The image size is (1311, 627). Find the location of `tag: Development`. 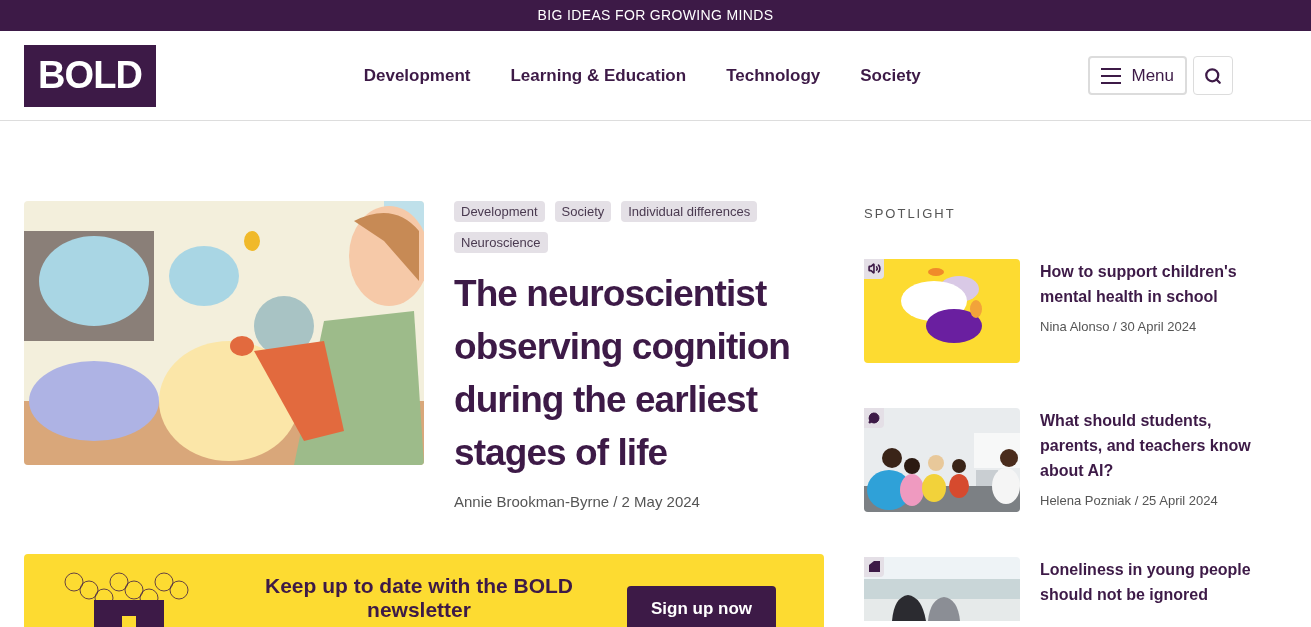

tag: Development is located at coordinates (499, 211).